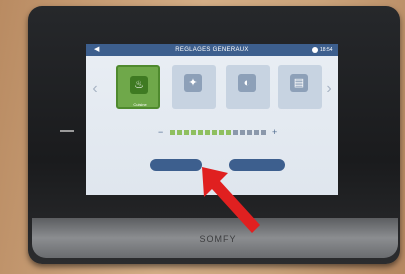 The width and height of the screenshot is (405, 274). What do you see at coordinates (176, 165) in the screenshot?
I see `bottom-button-left` at bounding box center [176, 165].